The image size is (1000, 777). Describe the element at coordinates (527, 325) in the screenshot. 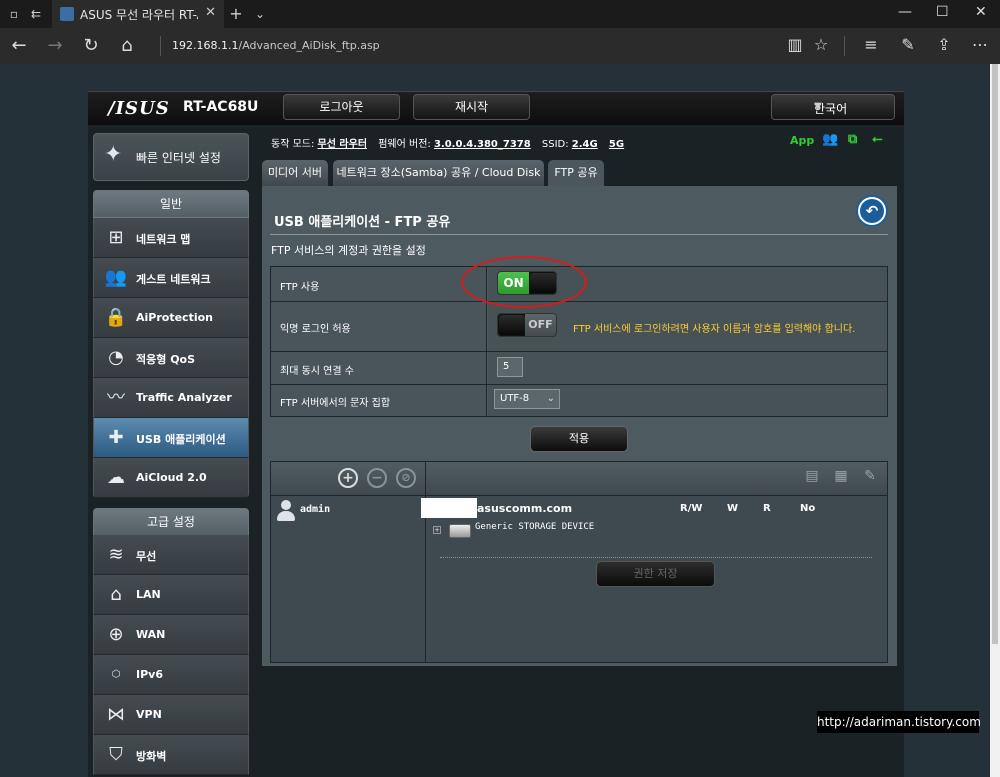

I see `anonymous-login-toggle: OFF` at that location.